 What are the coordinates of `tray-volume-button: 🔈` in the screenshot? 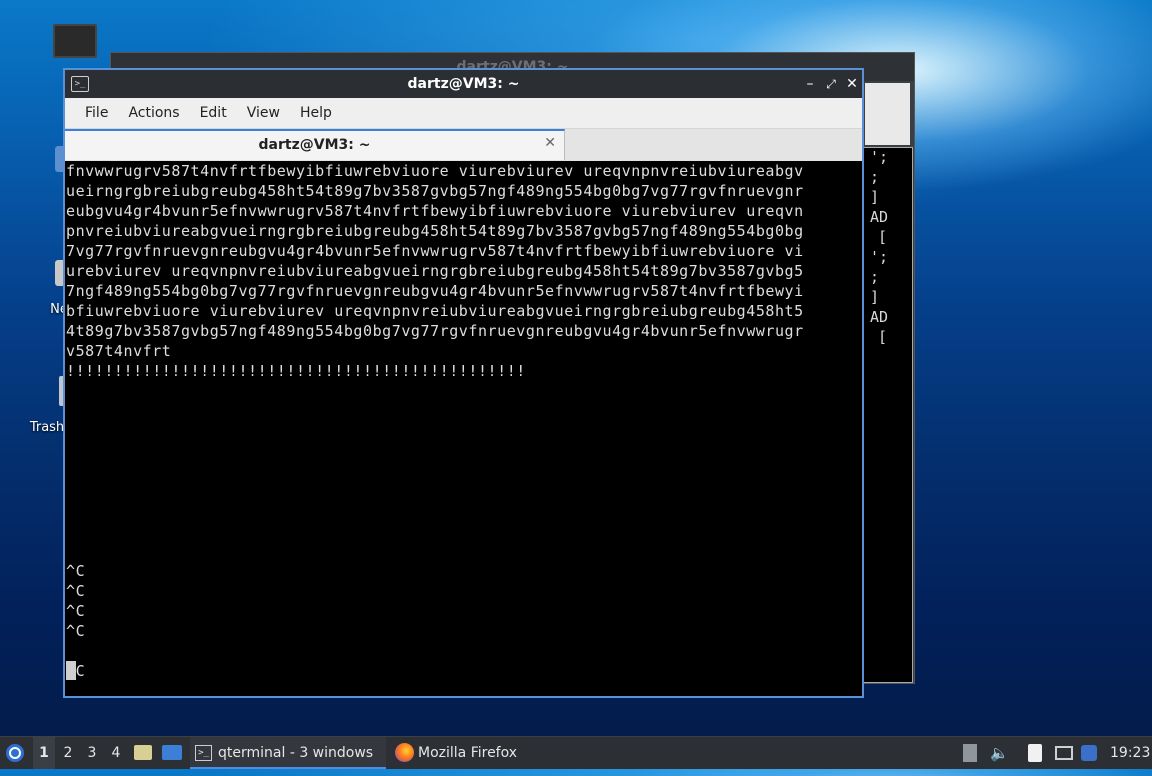 It's located at (1000, 753).